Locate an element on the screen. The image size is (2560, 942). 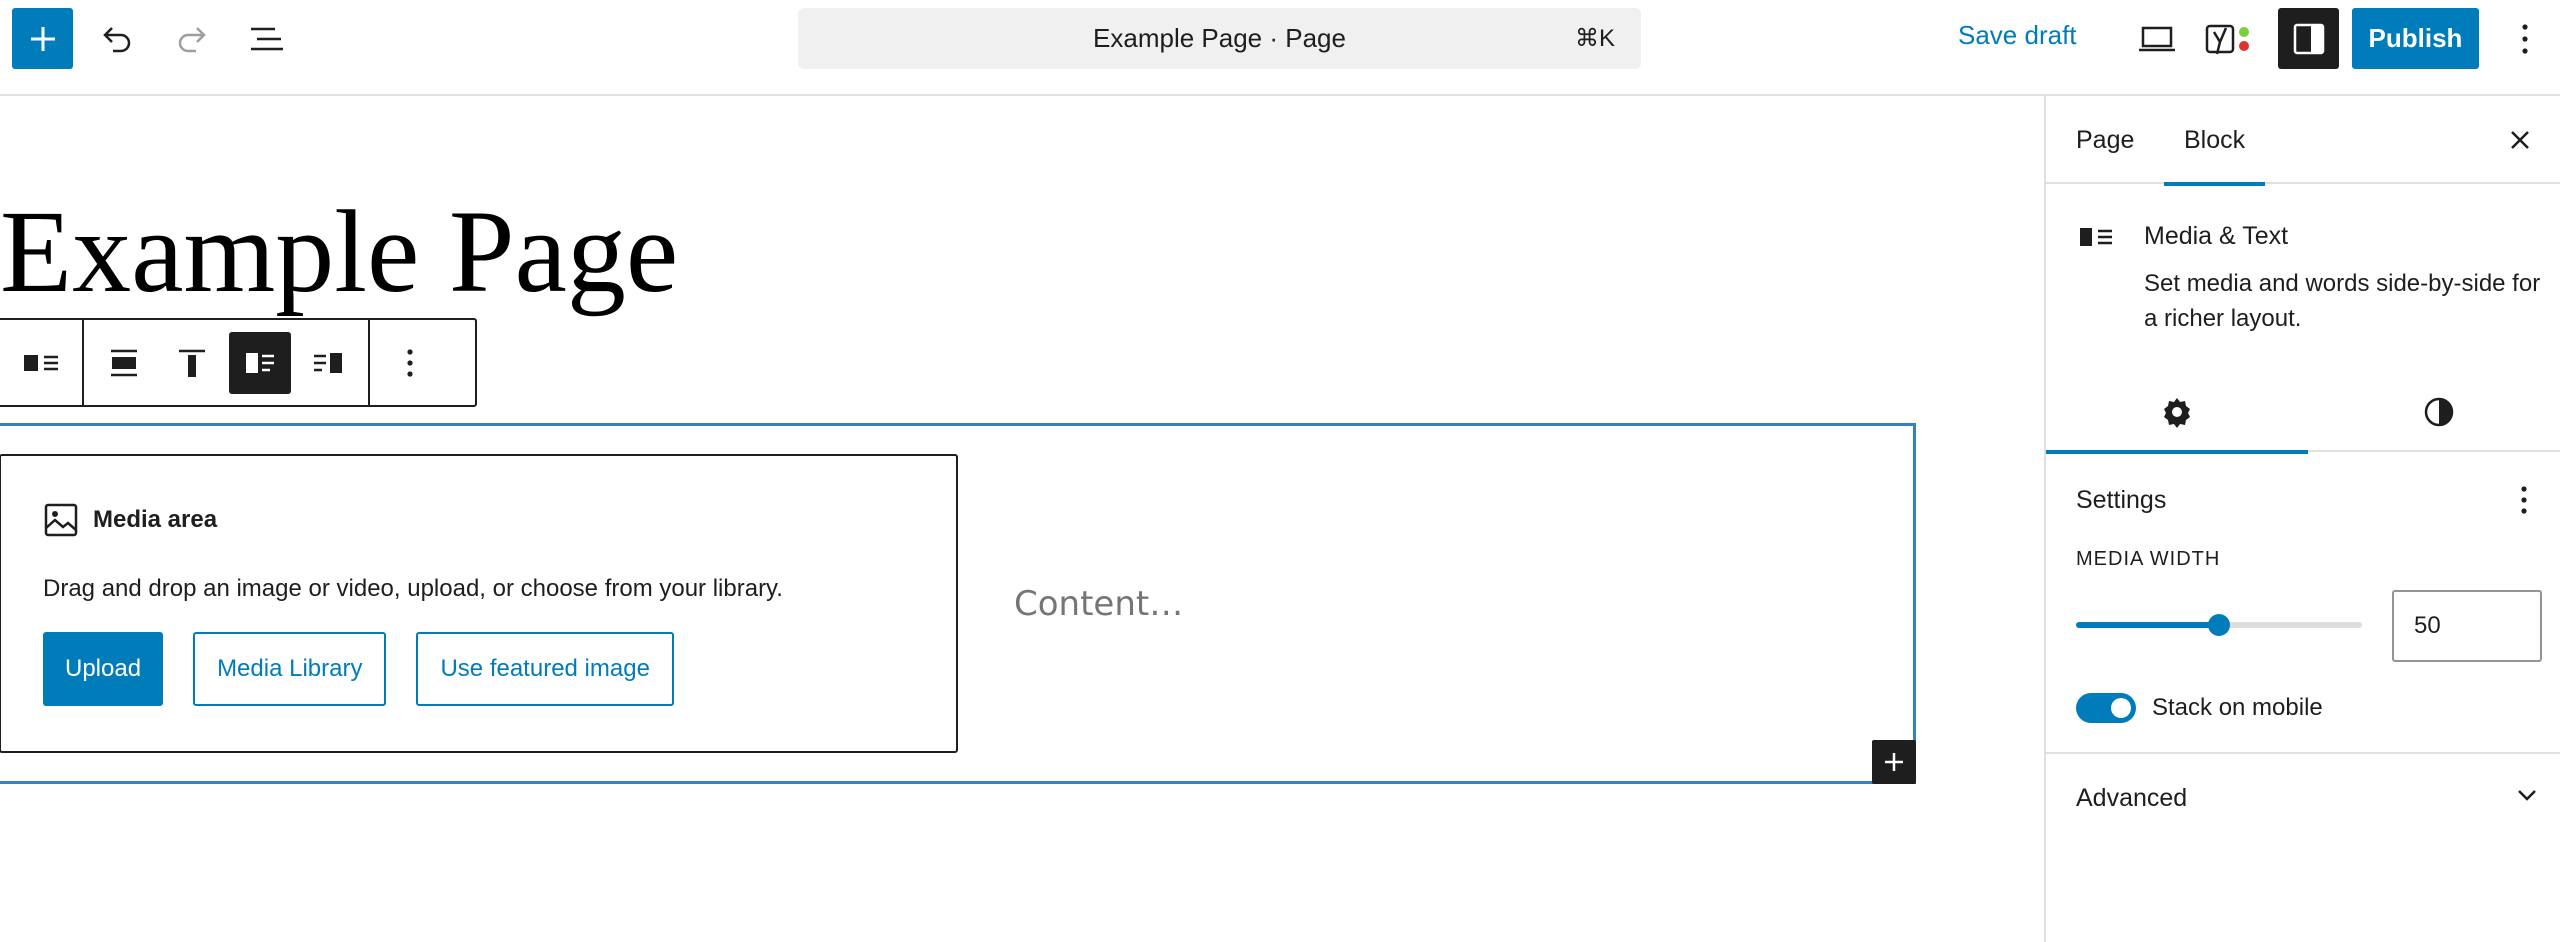
settings-panel-title: Settings is located at coordinates (2121, 500).